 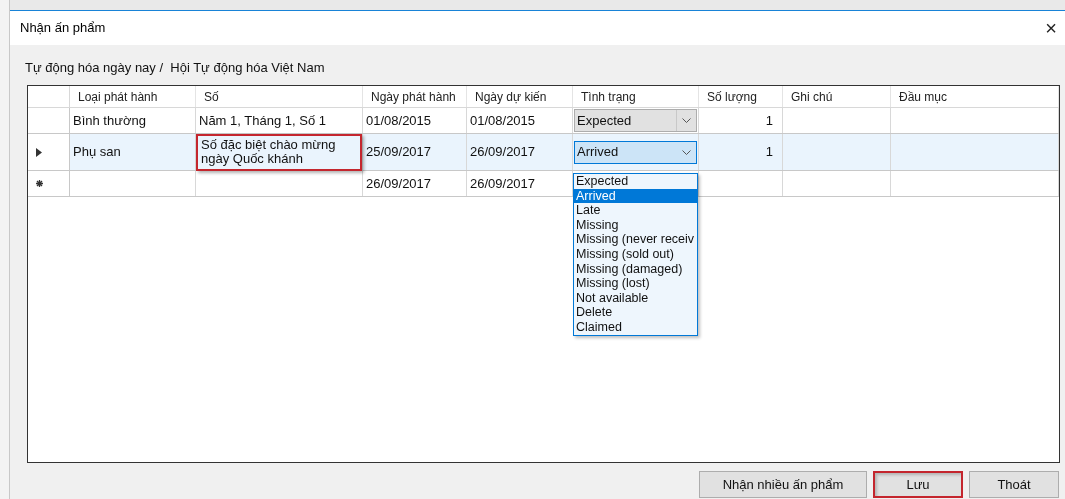 I want to click on dropdown-option: Missing (never receiv, so click(x=635, y=239).